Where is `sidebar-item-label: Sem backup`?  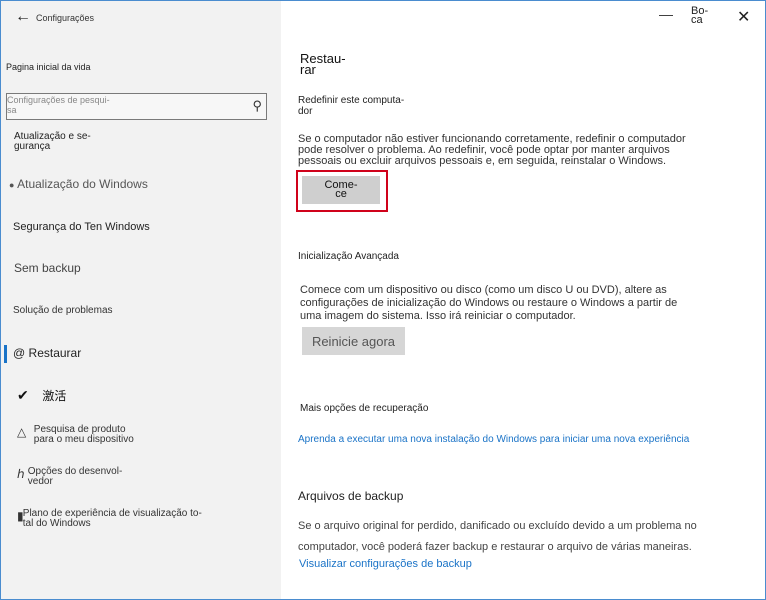
sidebar-item-label: Sem backup is located at coordinates (47, 268).